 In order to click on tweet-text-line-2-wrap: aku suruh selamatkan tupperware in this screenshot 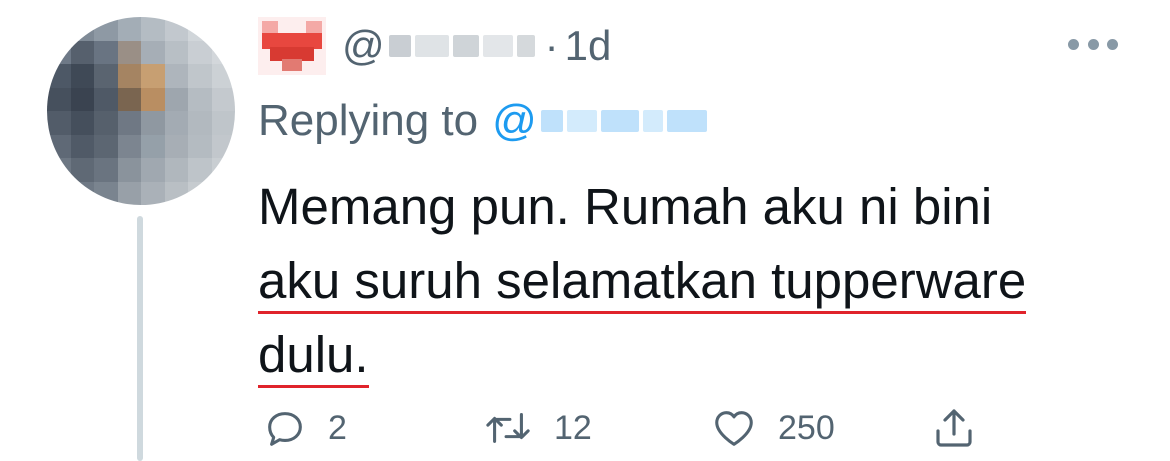, I will do `click(688, 281)`.